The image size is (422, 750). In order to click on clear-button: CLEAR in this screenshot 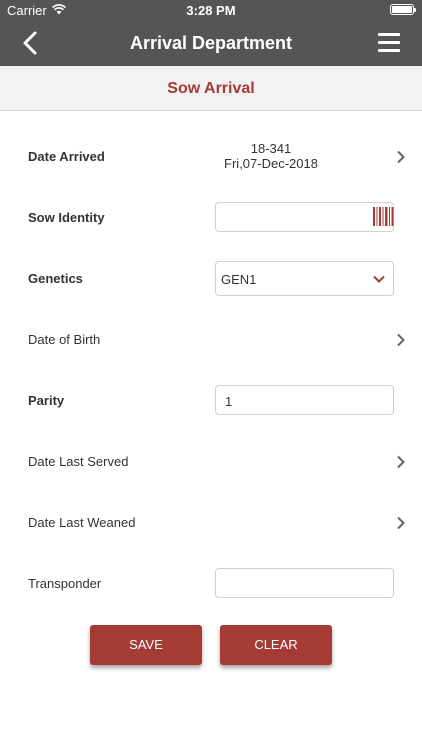, I will do `click(276, 645)`.